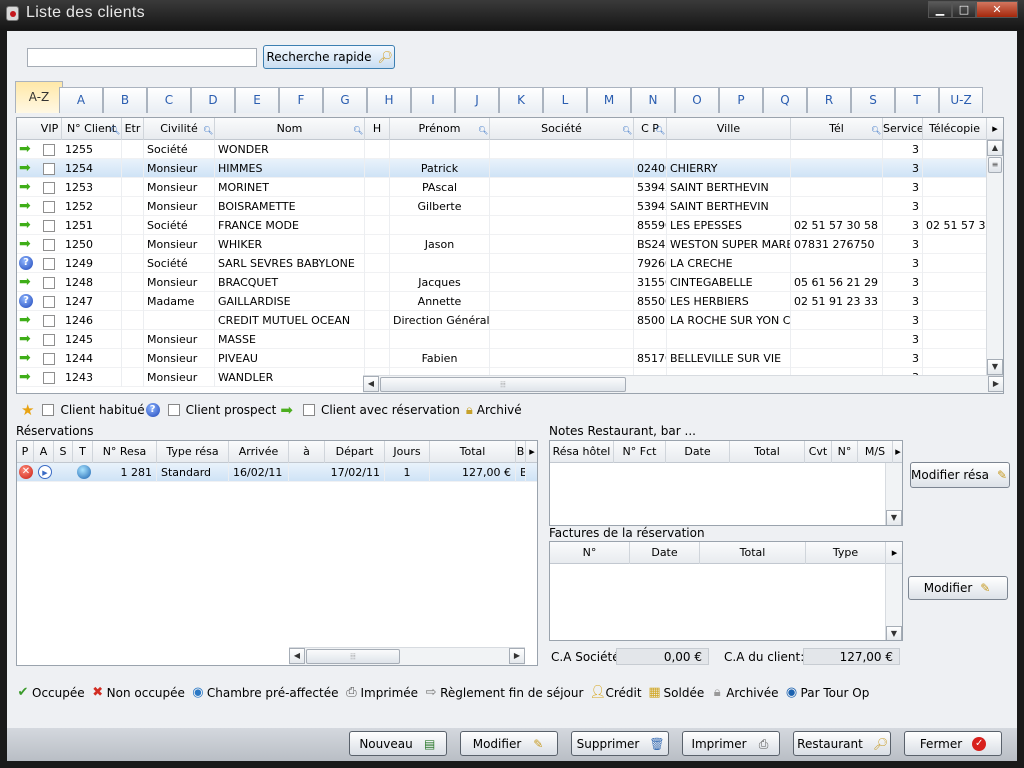  I want to click on tab-d: D, so click(213, 100).